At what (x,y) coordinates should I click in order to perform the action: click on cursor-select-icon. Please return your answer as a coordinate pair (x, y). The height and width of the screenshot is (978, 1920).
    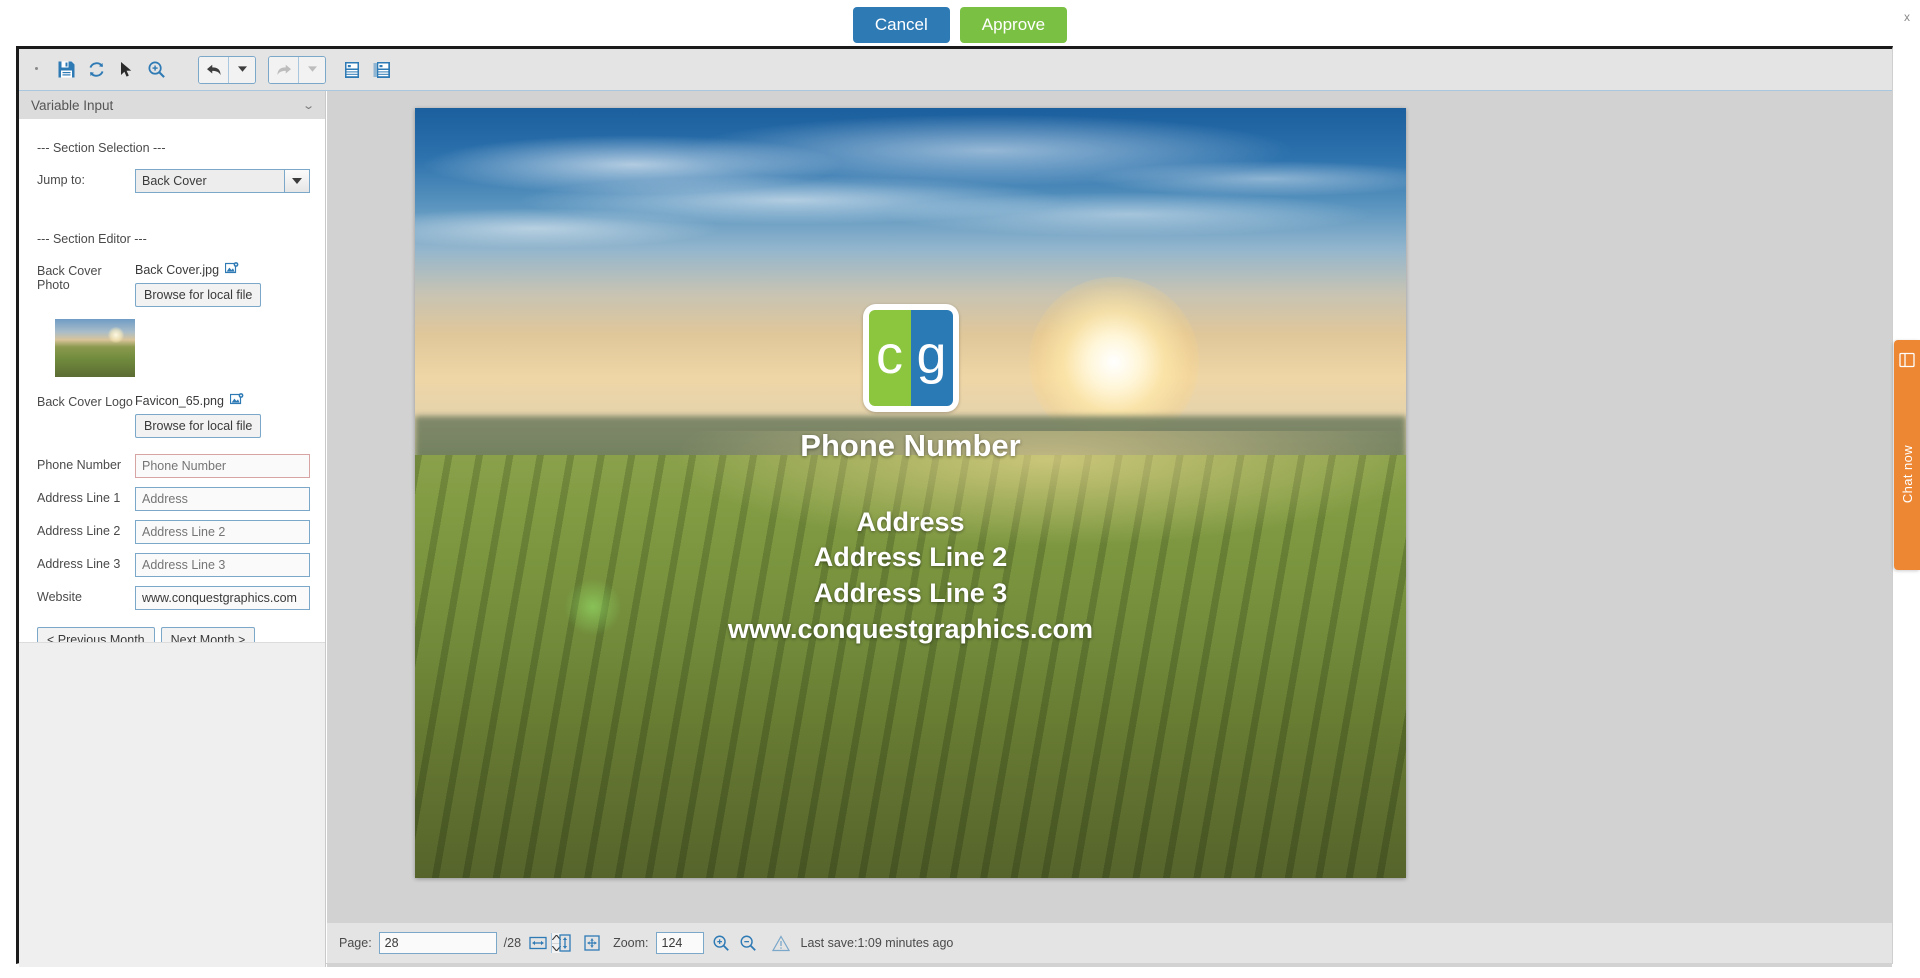
    Looking at the image, I should click on (126, 70).